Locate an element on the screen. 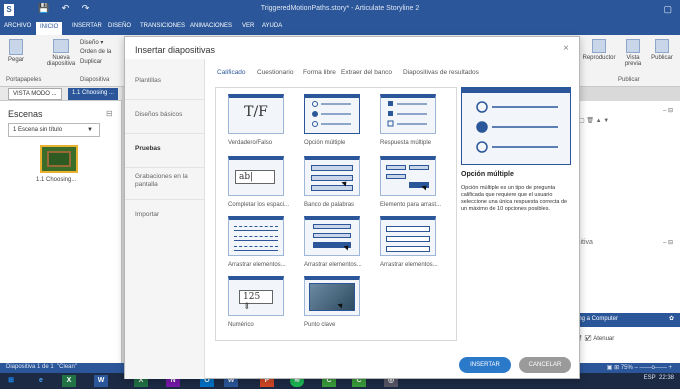 The height and width of the screenshot is (389, 680). system-tray: ESP 22:38 is located at coordinates (659, 378).